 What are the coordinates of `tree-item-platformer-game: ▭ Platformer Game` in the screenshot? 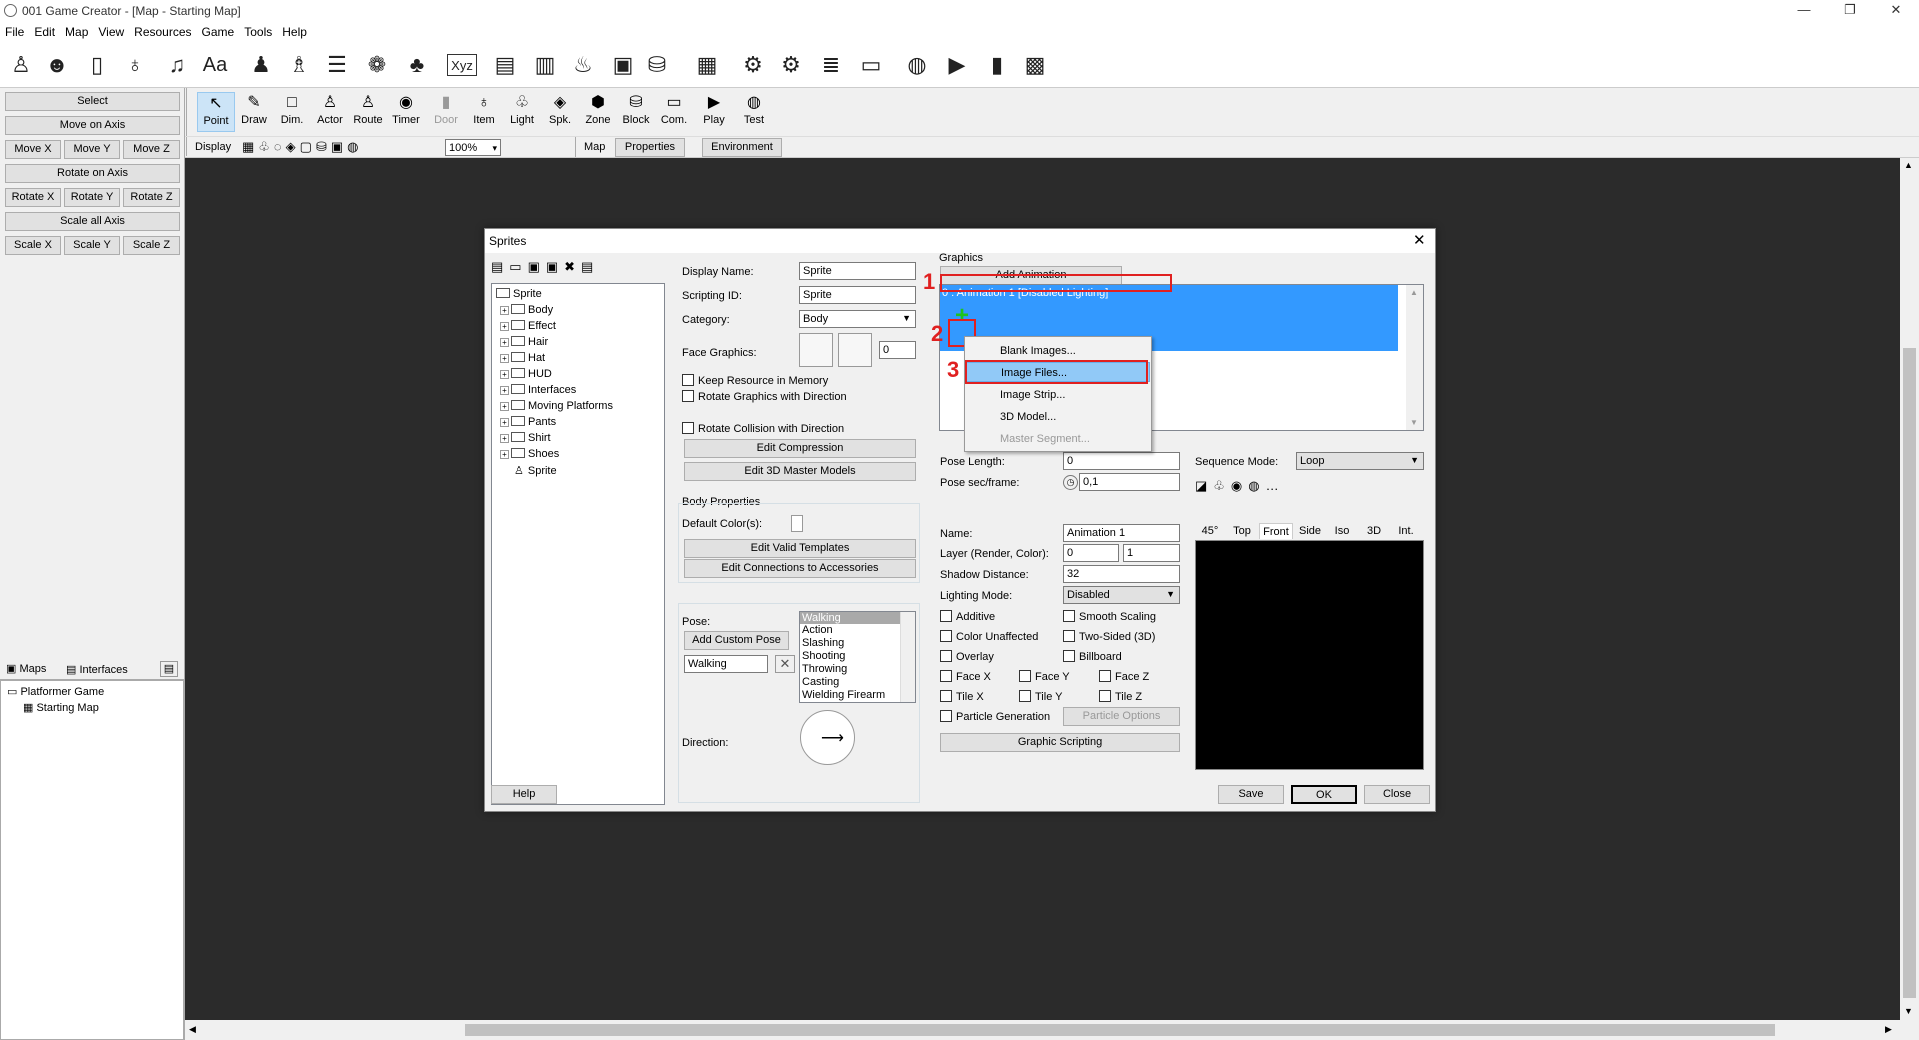 It's located at (55, 691).